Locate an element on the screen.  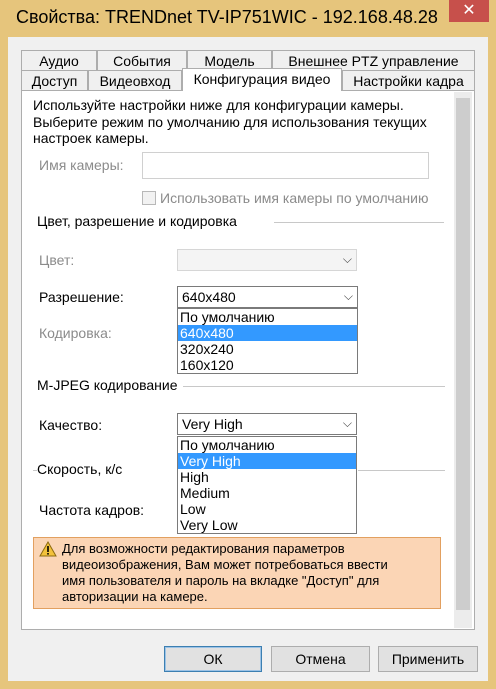
section-color-title: Цвет, разрешение и кодировка is located at coordinates (137, 221).